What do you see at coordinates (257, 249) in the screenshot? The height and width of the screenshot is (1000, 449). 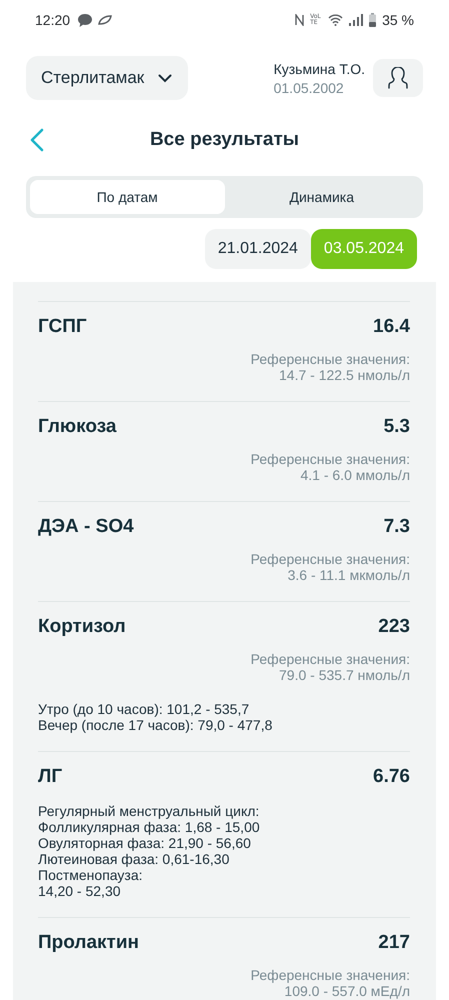 I see `date-chip: 21.01.2024` at bounding box center [257, 249].